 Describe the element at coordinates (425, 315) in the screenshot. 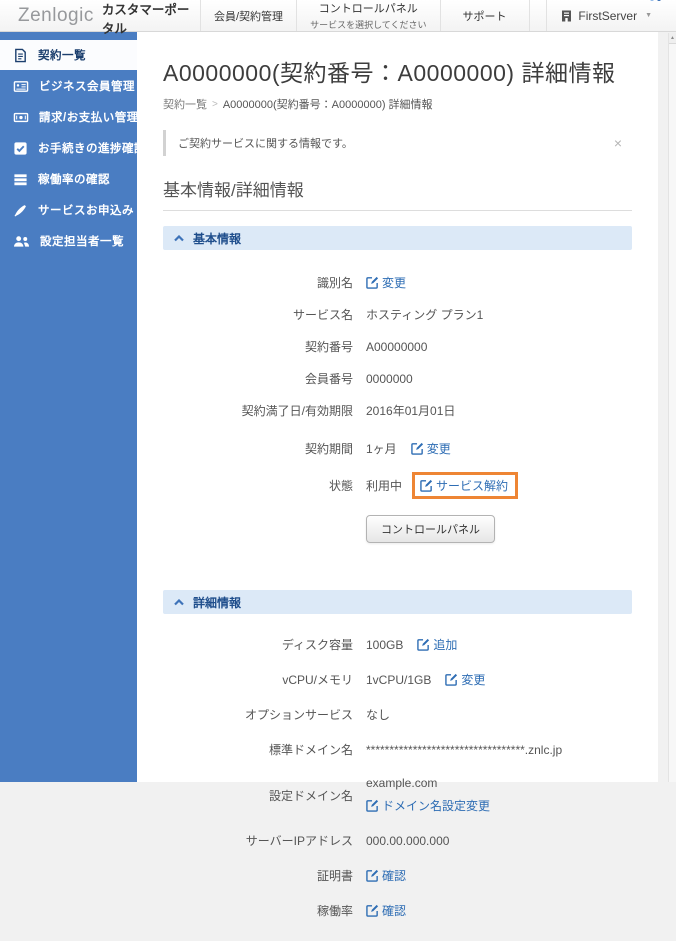

I see `field-value: ホスティング プラン1` at that location.